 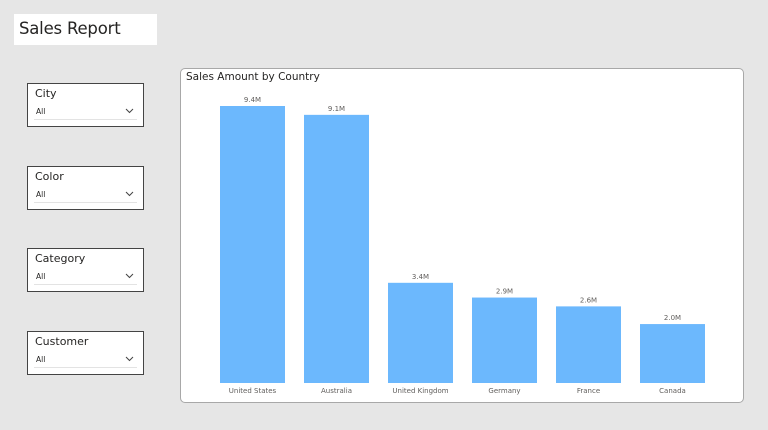 What do you see at coordinates (504, 292) in the screenshot?
I see `data-label: 2.9M` at bounding box center [504, 292].